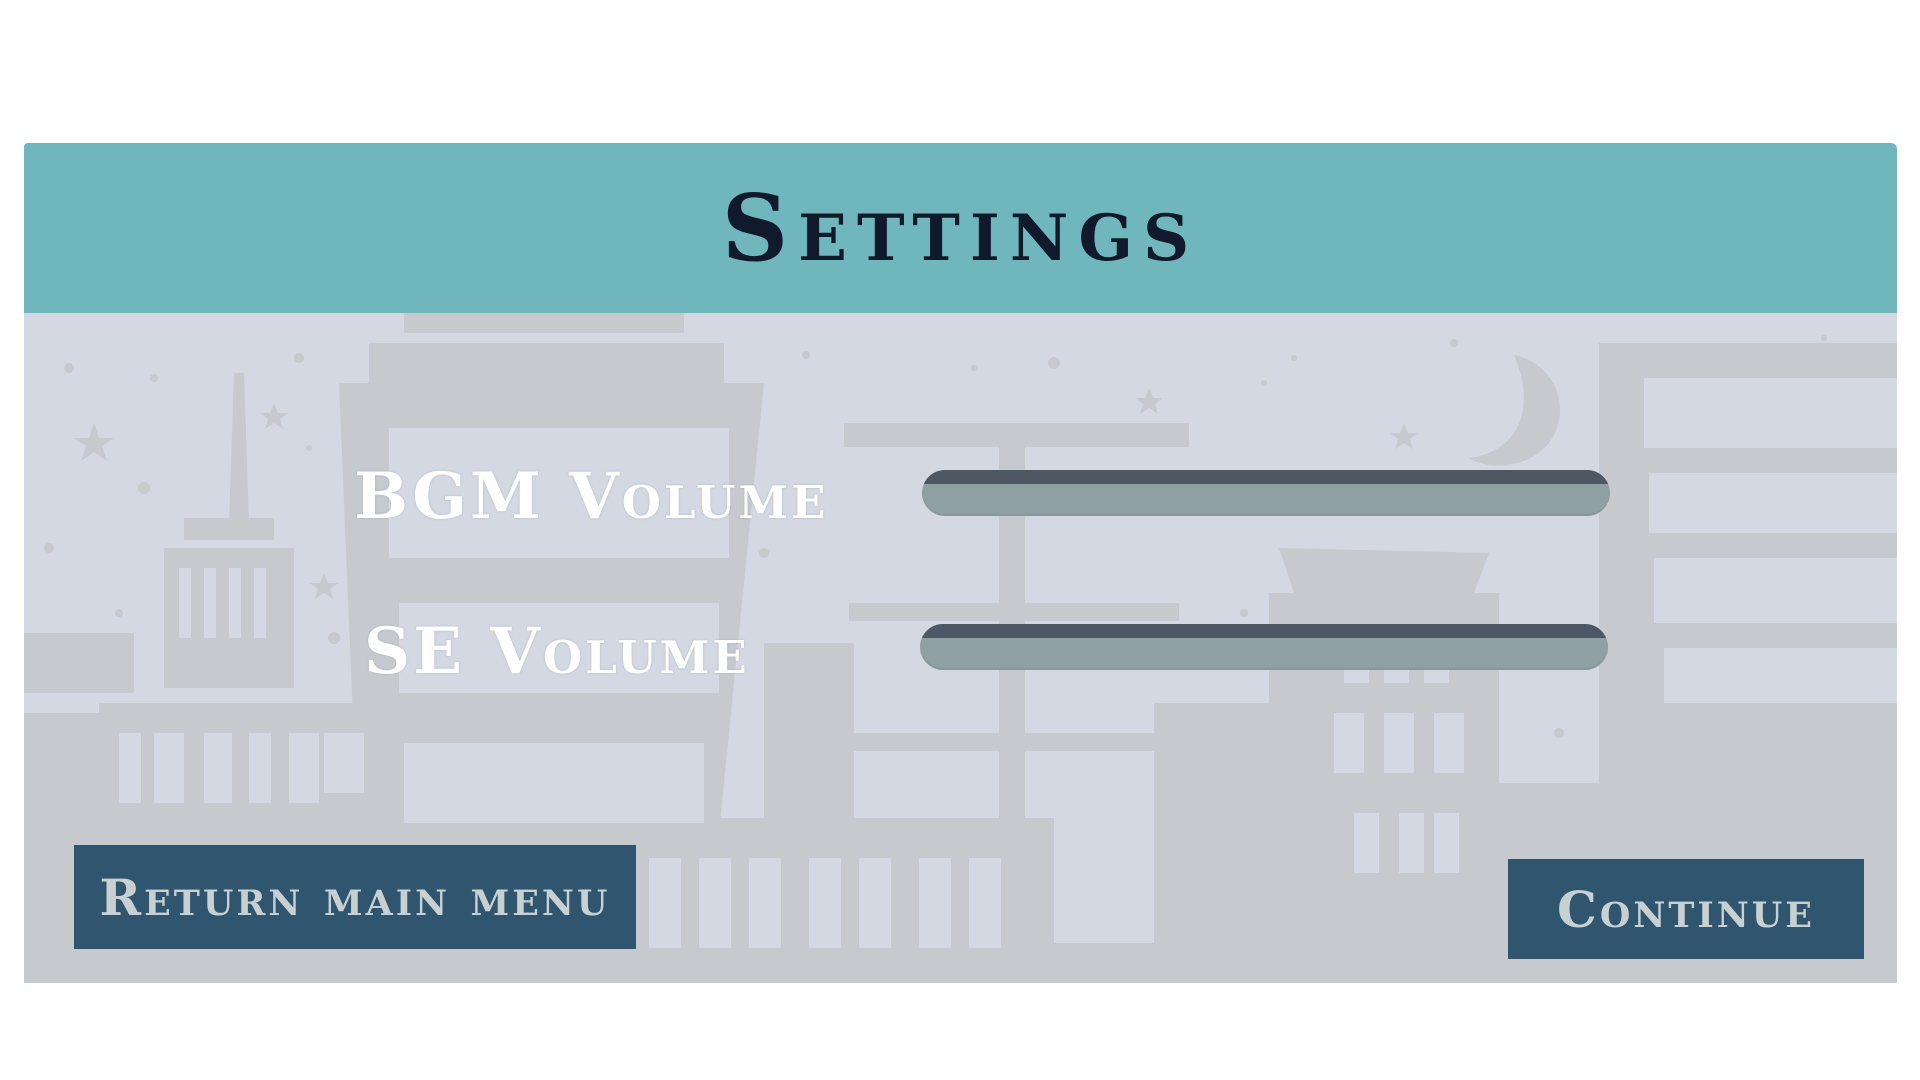  I want to click on bgm-slider-rim, so click(1266, 477).